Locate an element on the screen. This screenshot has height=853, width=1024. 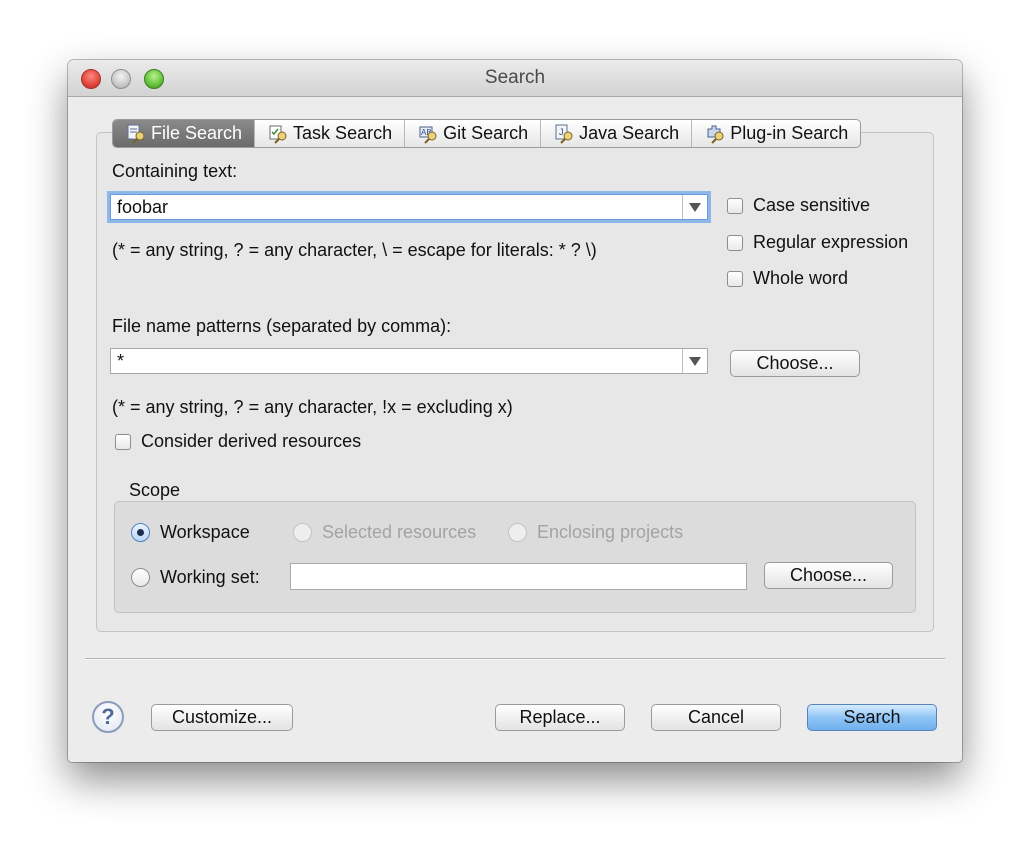
regular-expression-option: Regular expression is located at coordinates (817, 242).